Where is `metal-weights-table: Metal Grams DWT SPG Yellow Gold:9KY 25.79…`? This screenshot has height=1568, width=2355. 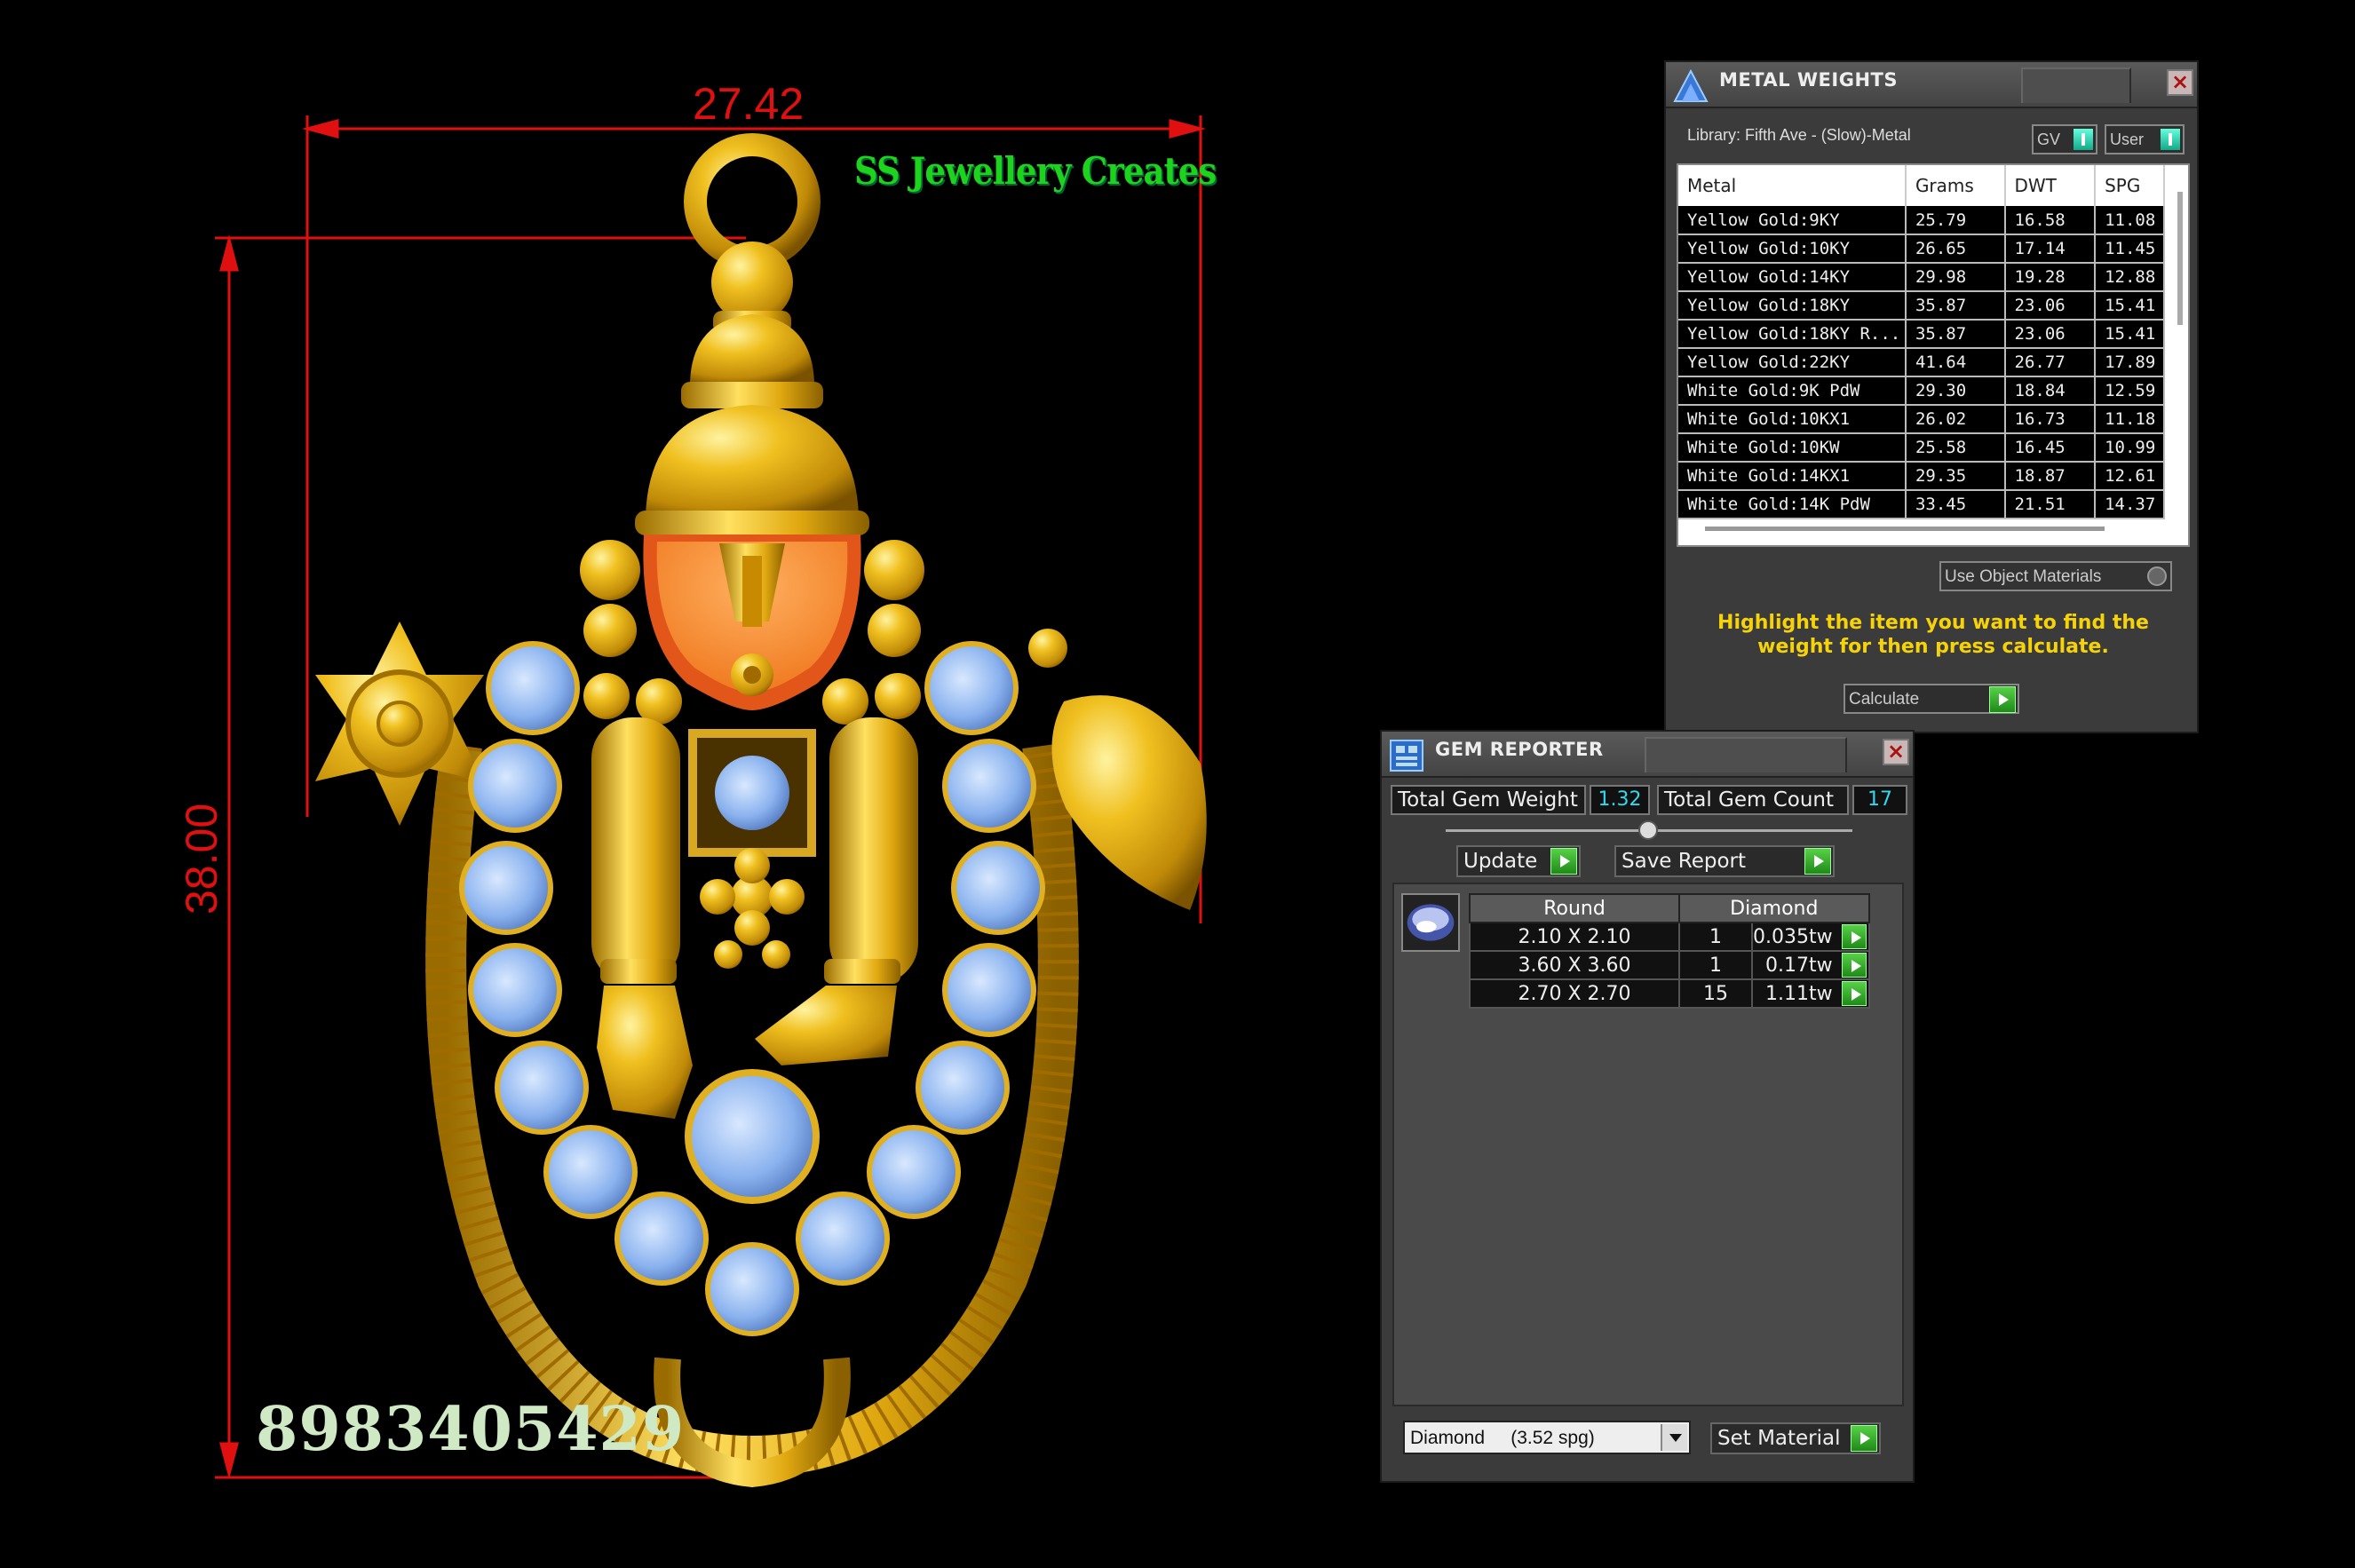
metal-weights-table: Metal Grams DWT SPG Yellow Gold:9KY 25.79… is located at coordinates (1933, 355).